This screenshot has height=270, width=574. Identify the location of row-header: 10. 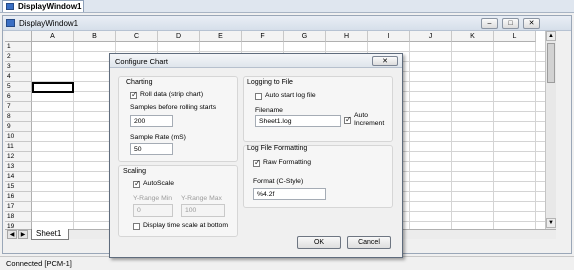
(18, 137).